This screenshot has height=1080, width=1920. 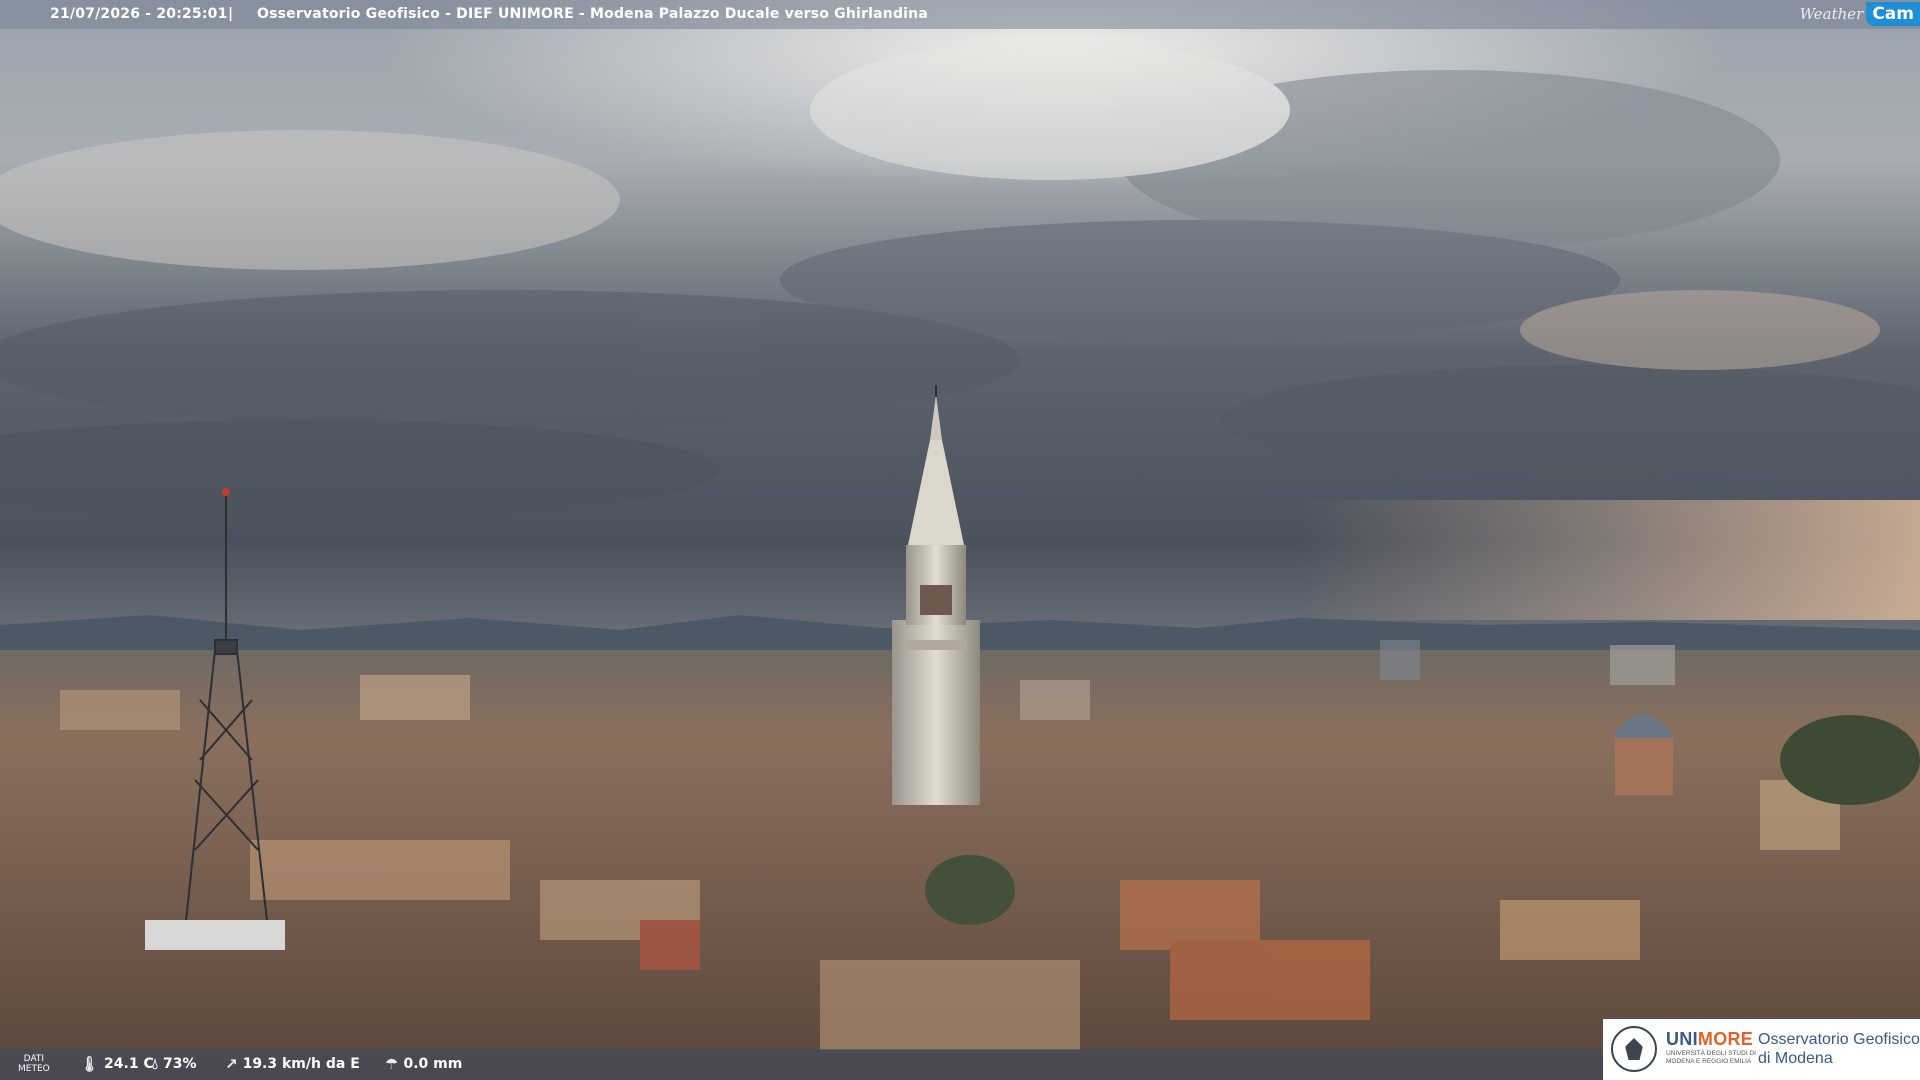 What do you see at coordinates (1893, 13) in the screenshot?
I see `weathercam-logo-cam: Cam` at bounding box center [1893, 13].